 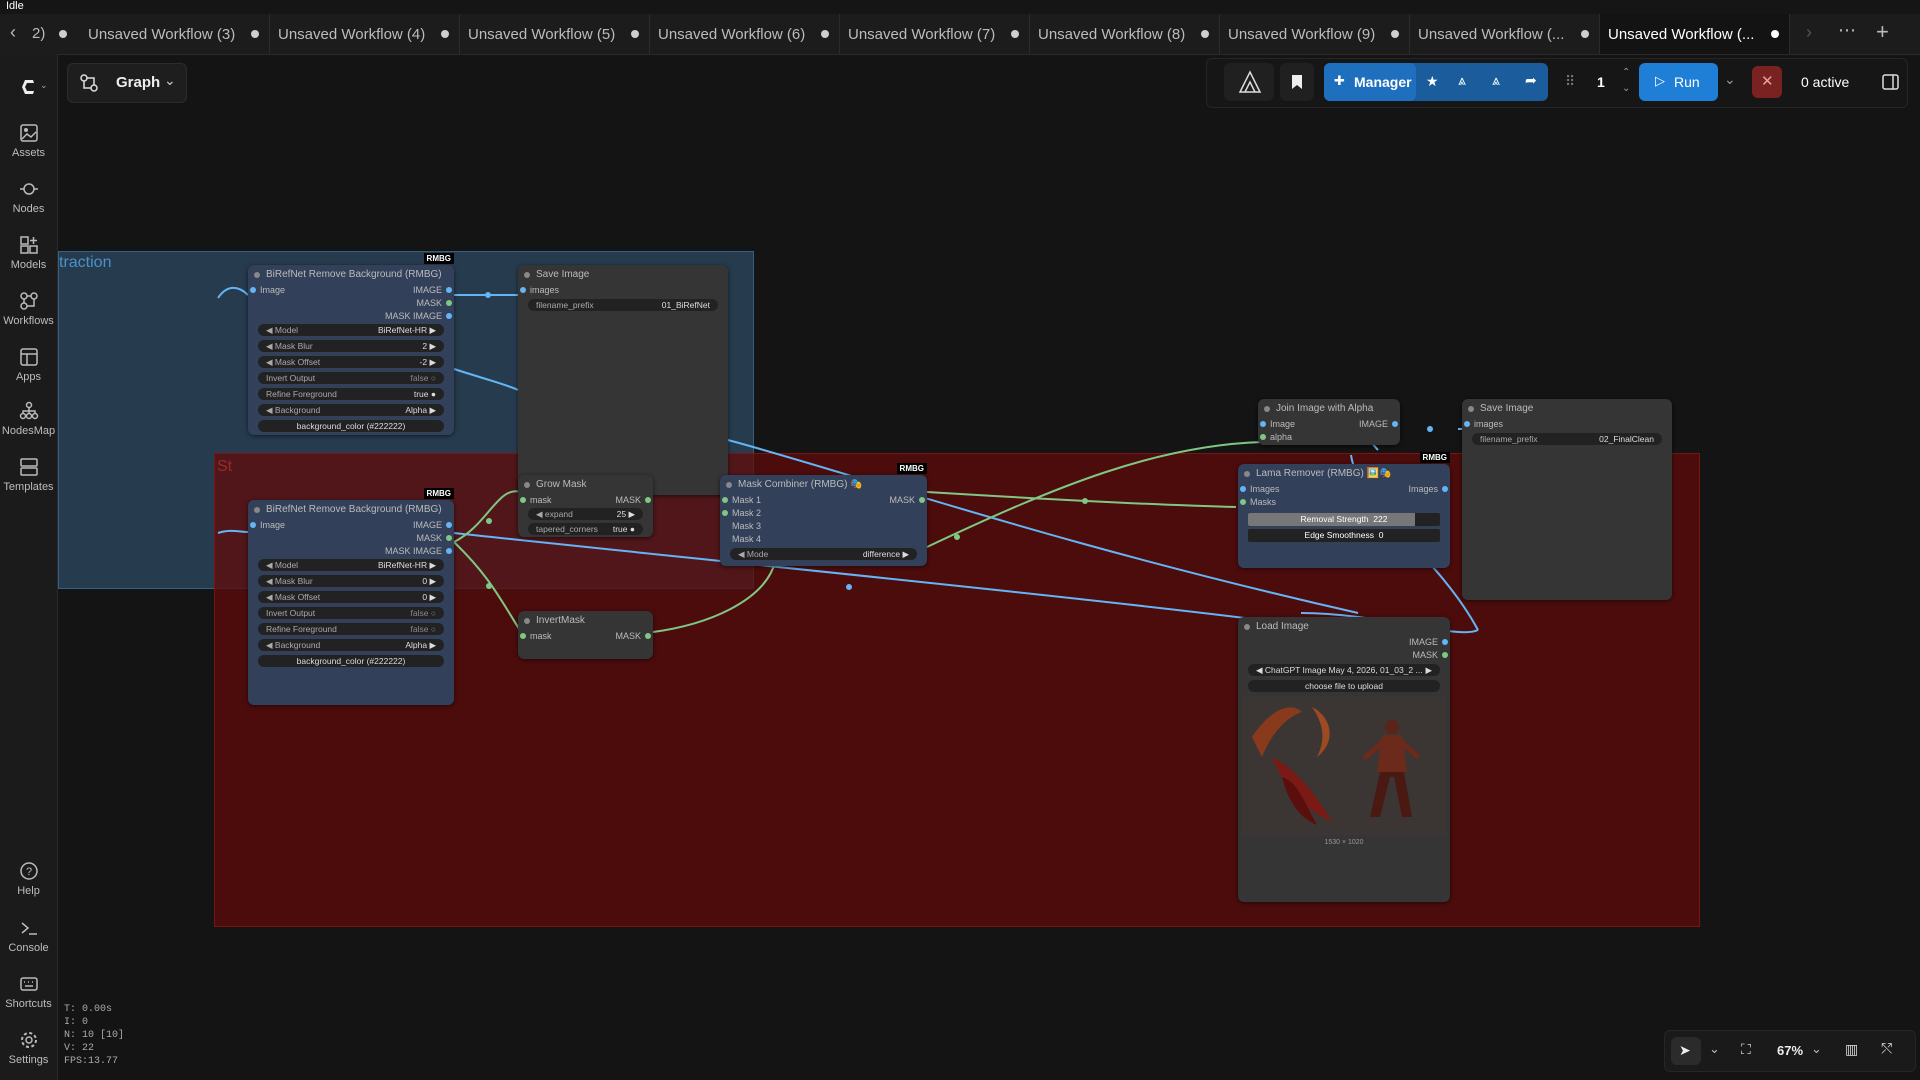 What do you see at coordinates (823, 554) in the screenshot?
I see `mode-combo: ◀ Mode difference ▶` at bounding box center [823, 554].